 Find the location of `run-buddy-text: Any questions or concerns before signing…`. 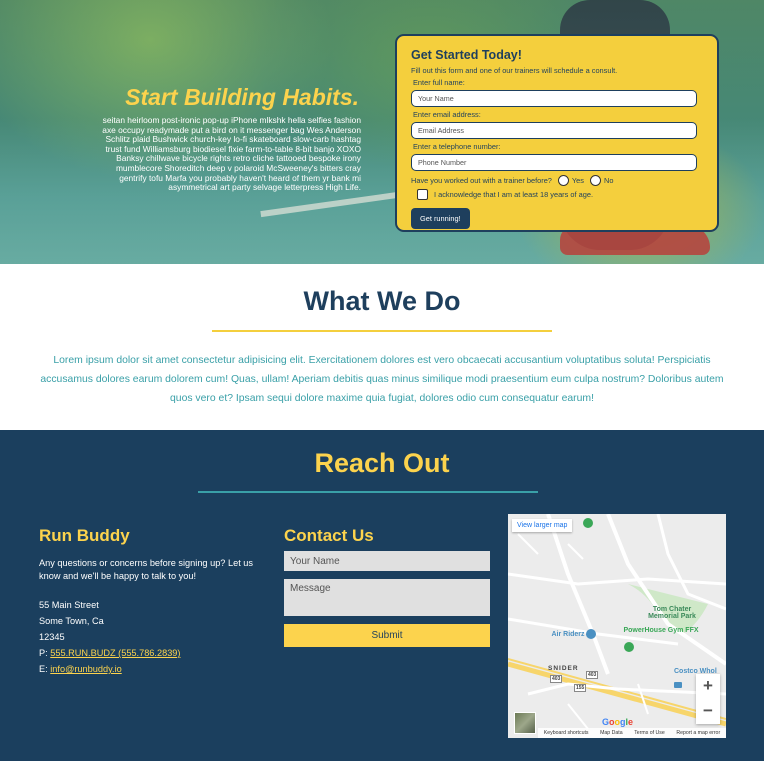

run-buddy-text: Any questions or concerns before signing… is located at coordinates (146, 569).